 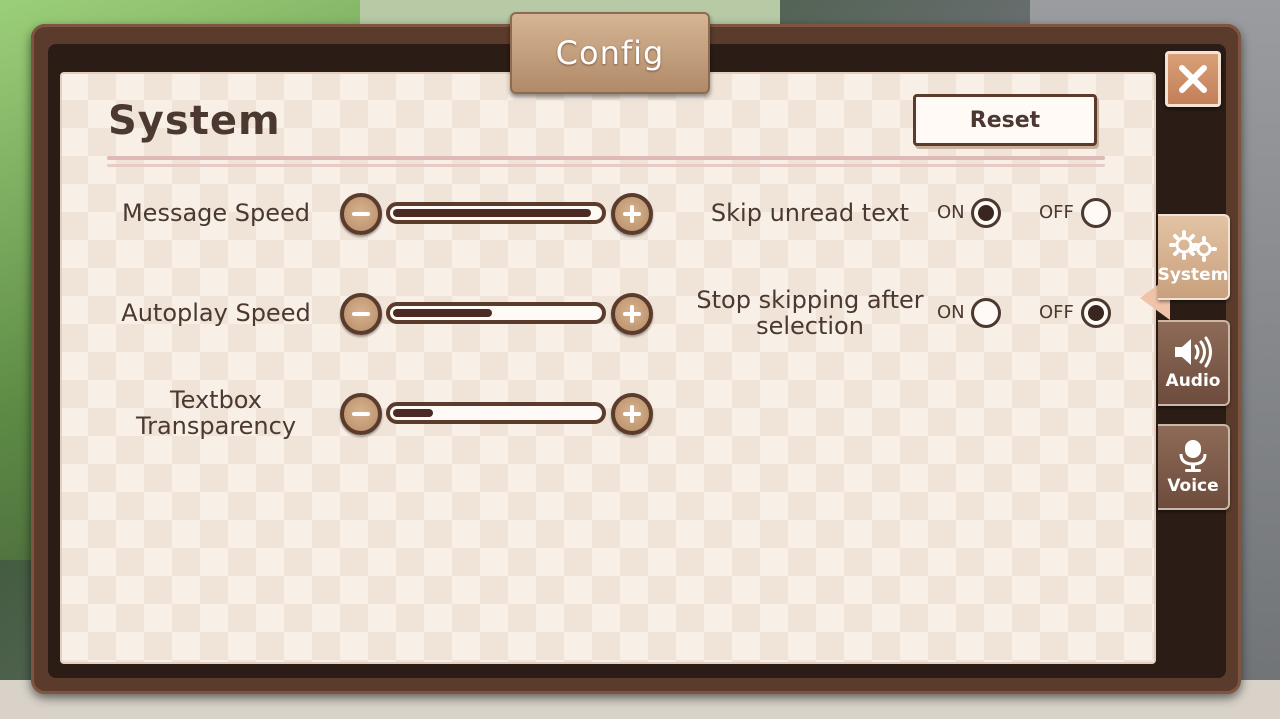 What do you see at coordinates (216, 213) in the screenshot?
I see `message-speed-label: Message Speed` at bounding box center [216, 213].